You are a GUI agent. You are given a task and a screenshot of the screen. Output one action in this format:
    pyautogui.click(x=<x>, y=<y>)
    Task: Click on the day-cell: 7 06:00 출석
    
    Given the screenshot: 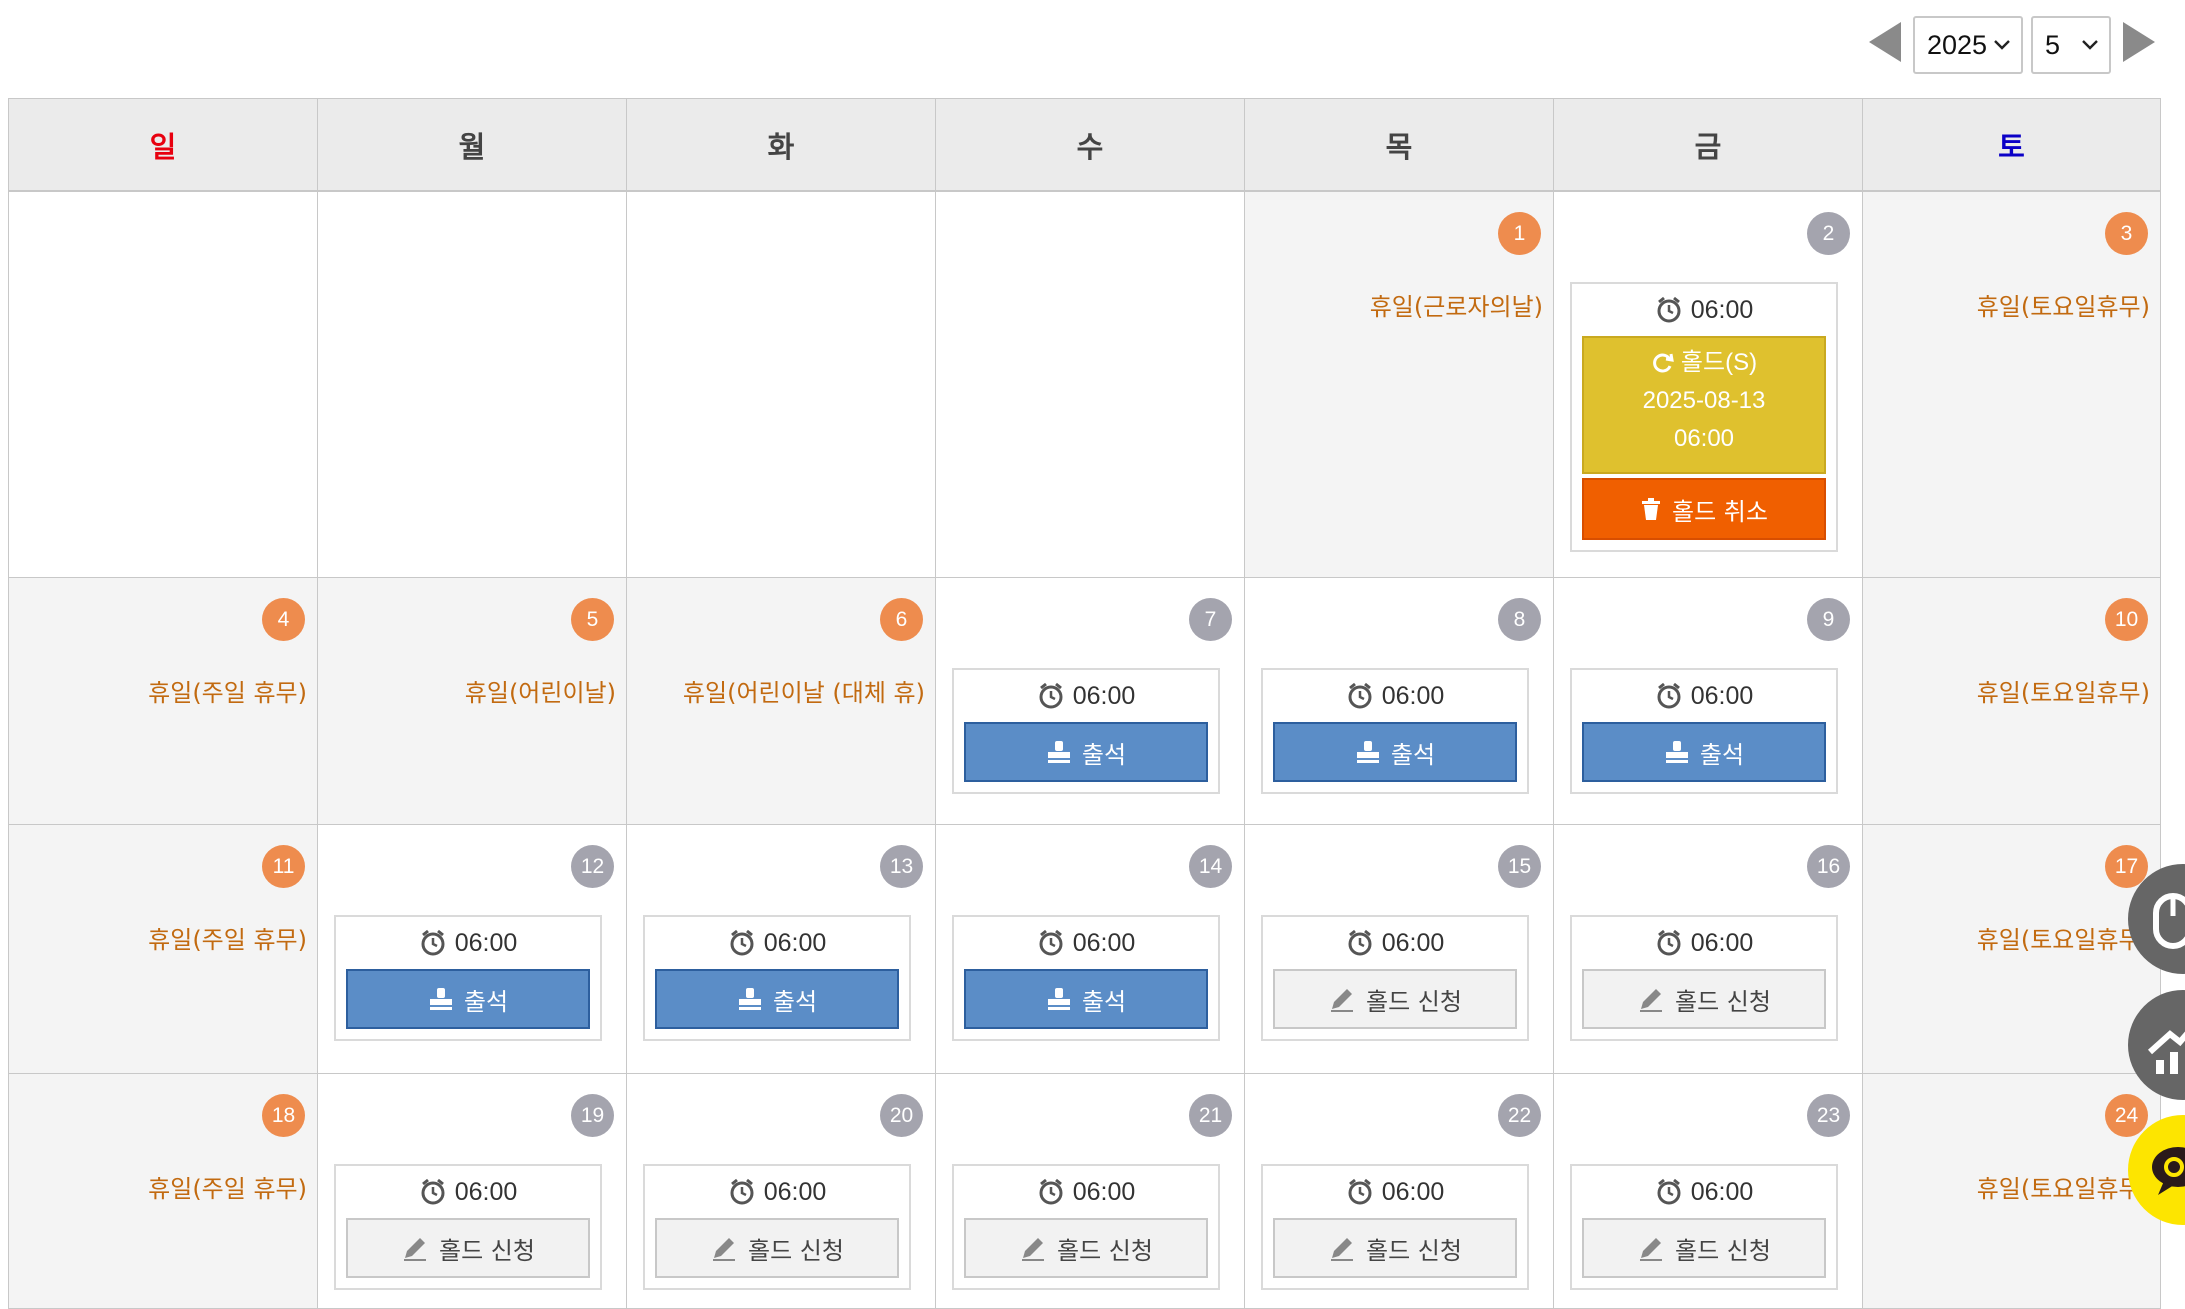 What is the action you would take?
    pyautogui.click(x=1090, y=701)
    